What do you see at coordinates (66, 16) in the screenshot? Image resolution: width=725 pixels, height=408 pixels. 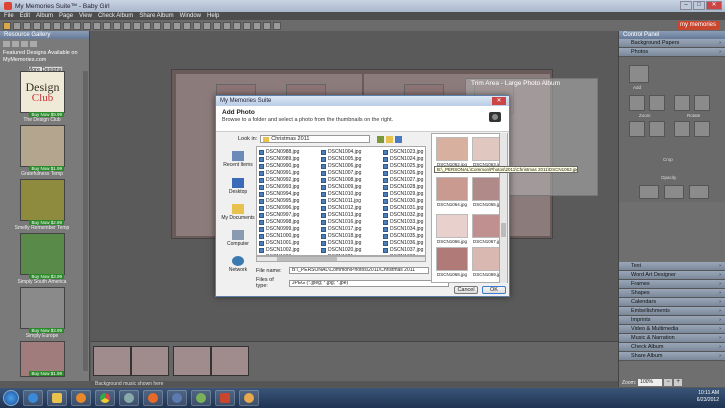 I see `menu-page: Page` at bounding box center [66, 16].